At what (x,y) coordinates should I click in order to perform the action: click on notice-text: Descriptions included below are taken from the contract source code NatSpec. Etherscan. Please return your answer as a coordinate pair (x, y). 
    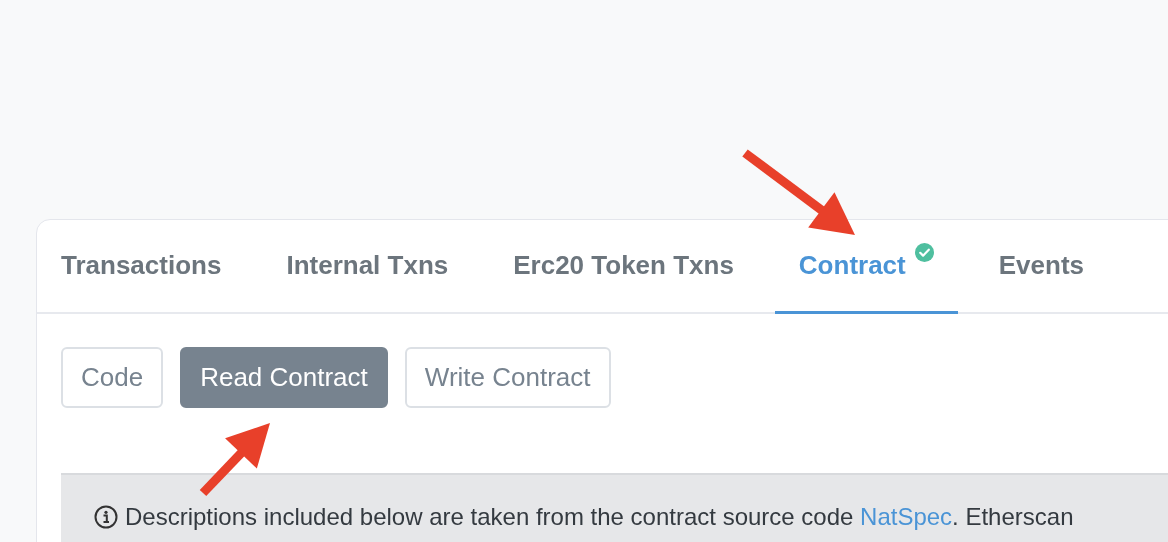
    Looking at the image, I should click on (599, 517).